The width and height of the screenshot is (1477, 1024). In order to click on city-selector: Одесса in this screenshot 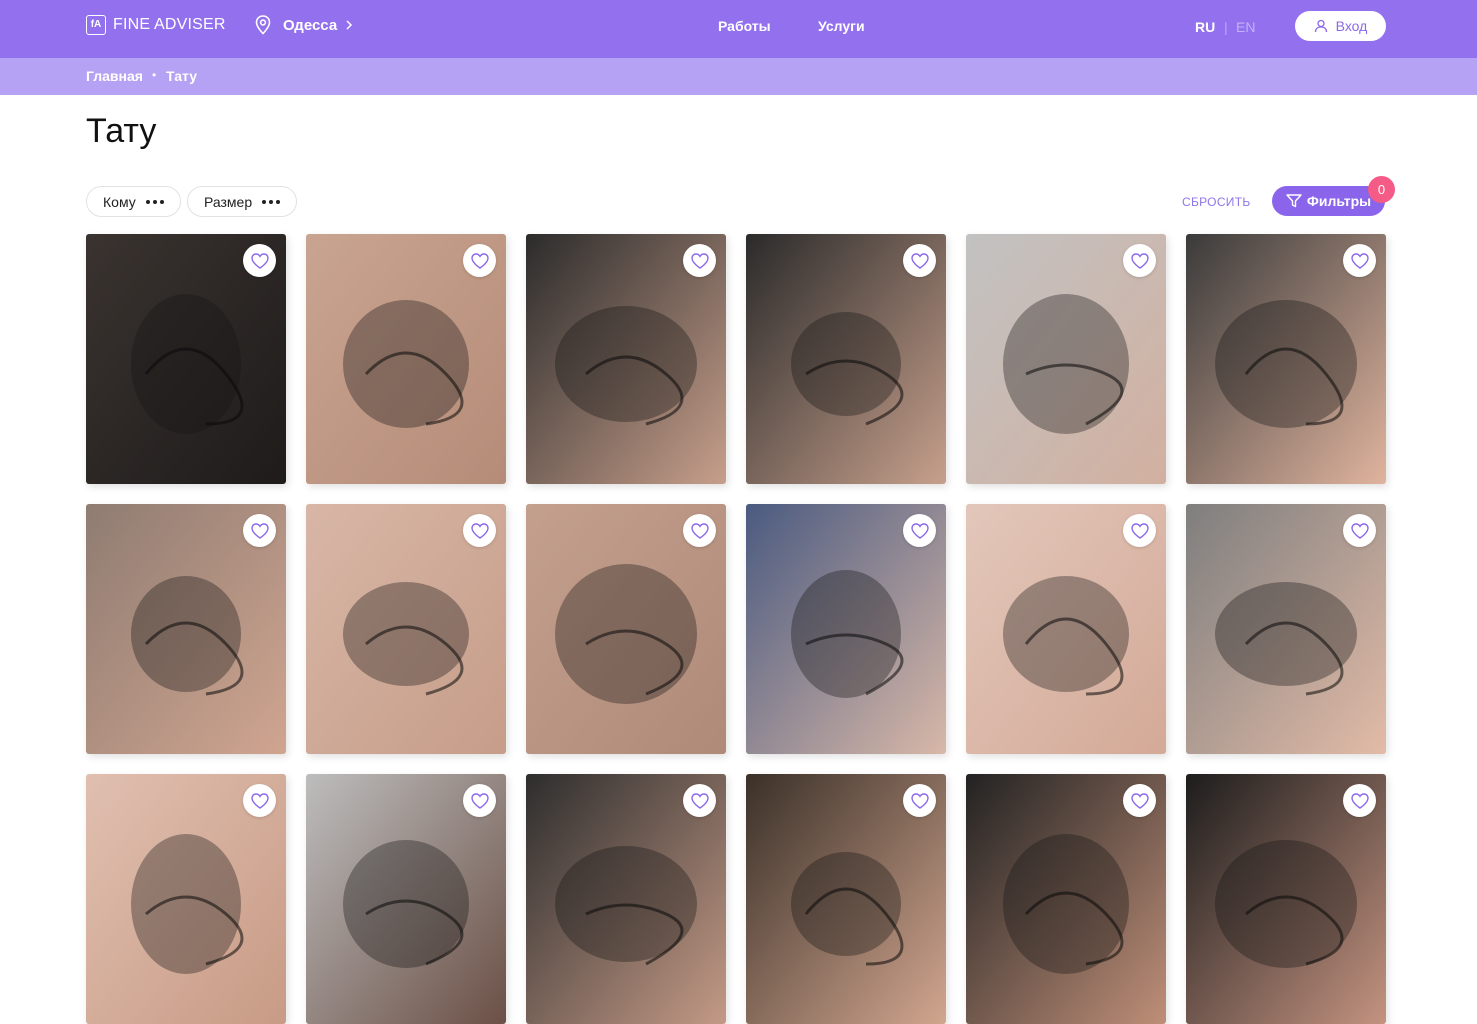, I will do `click(304, 25)`.